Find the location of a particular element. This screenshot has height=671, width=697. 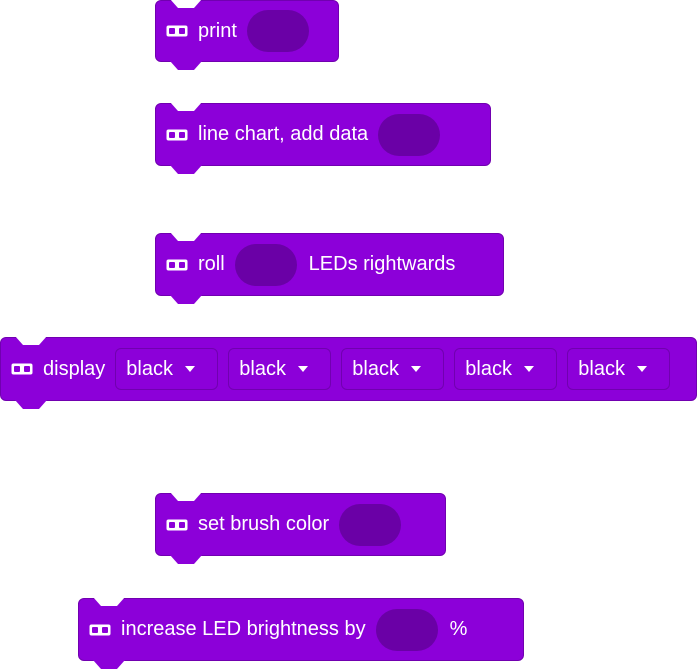

roll-count-slot is located at coordinates (265, 264).